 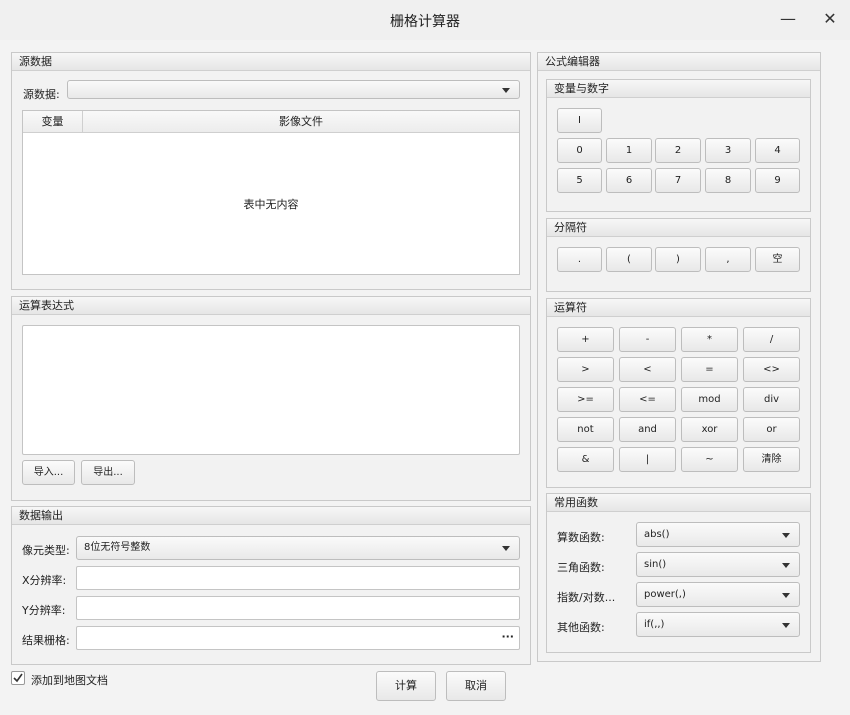 I want to click on compute-button: 计算, so click(x=406, y=686).